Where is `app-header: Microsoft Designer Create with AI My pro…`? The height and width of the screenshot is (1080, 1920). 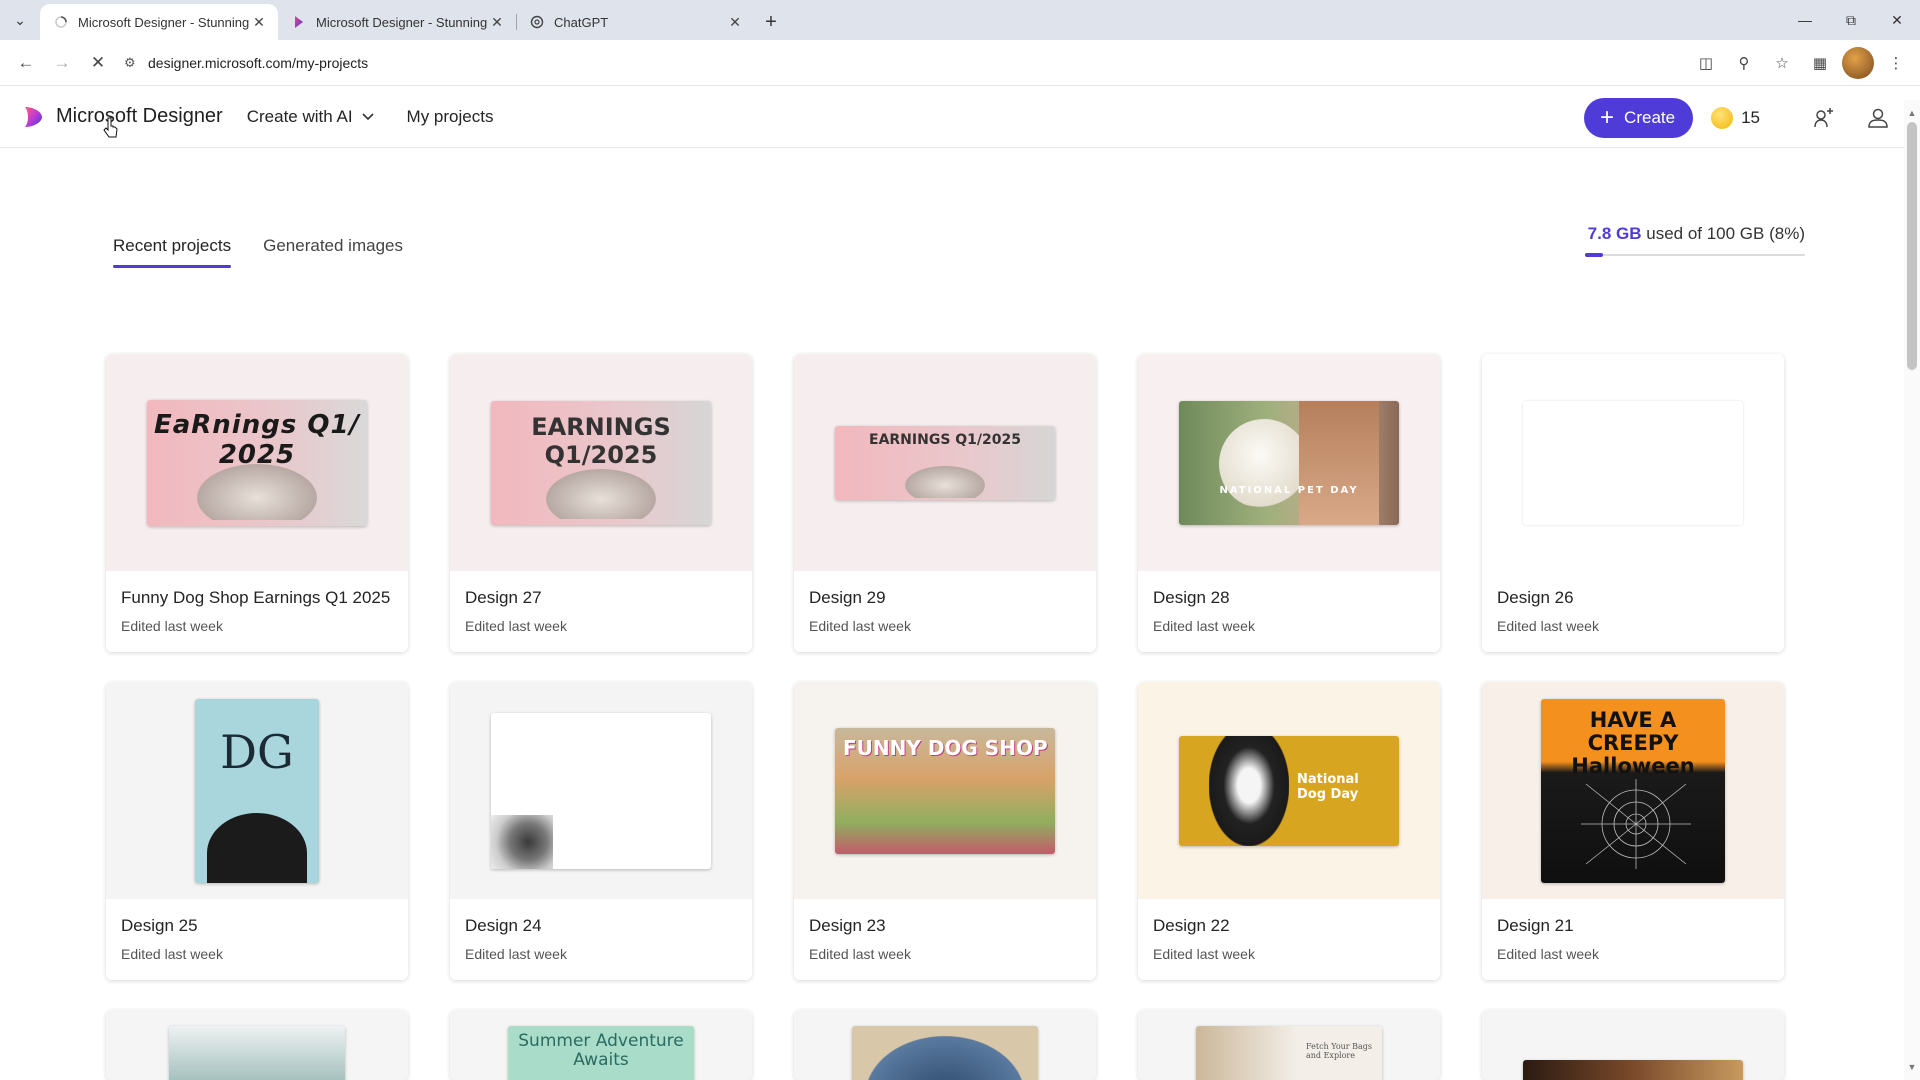 app-header: Microsoft Designer Create with AI My pro… is located at coordinates (960, 117).